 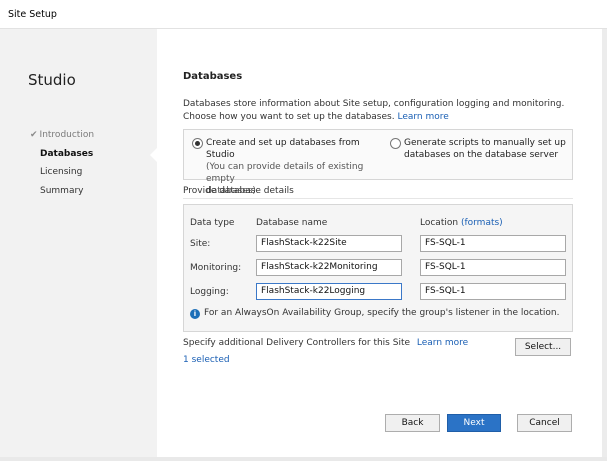 What do you see at coordinates (238, 191) in the screenshot?
I see `details-section-label: Provide database details` at bounding box center [238, 191].